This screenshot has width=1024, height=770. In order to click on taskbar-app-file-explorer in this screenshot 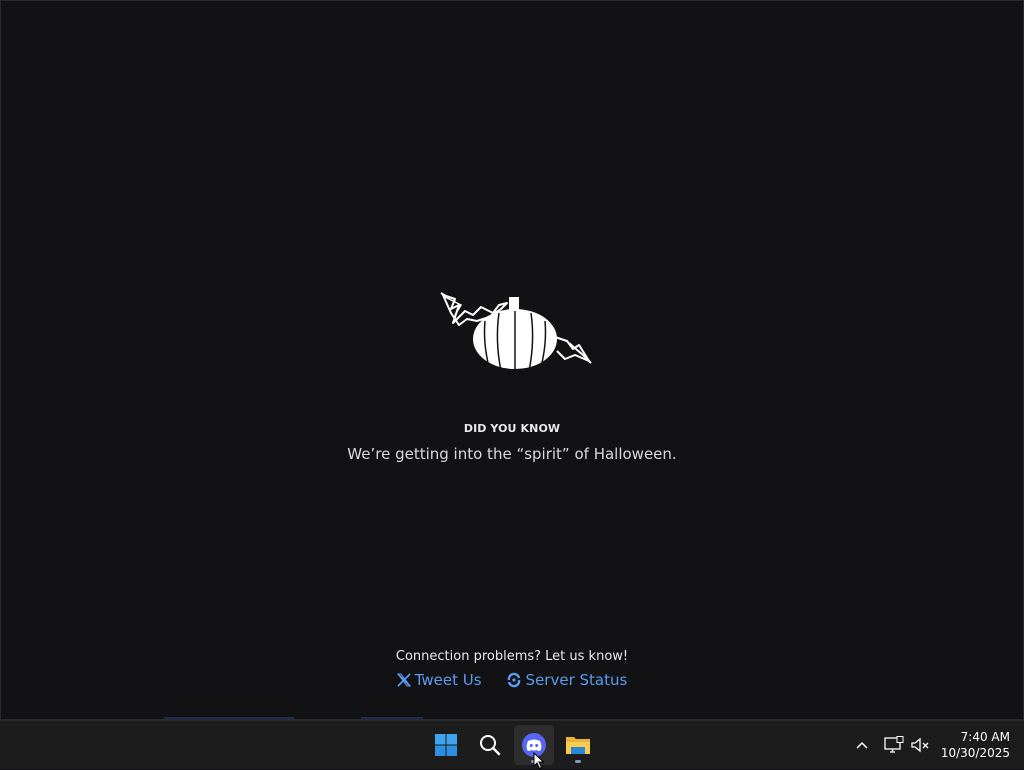, I will do `click(578, 745)`.